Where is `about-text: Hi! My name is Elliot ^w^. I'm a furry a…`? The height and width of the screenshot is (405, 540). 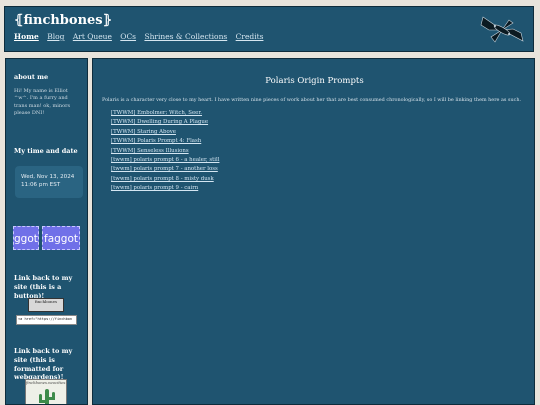
about-text: Hi! My name is Elliot ^w^. I'm a furry a… is located at coordinates (42, 102).